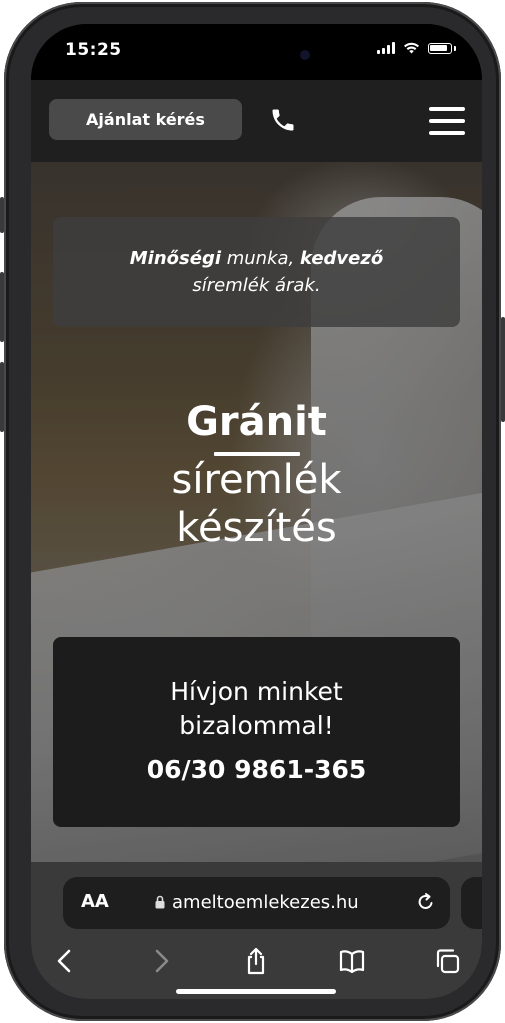 This screenshot has height=1023, width=505. What do you see at coordinates (256, 991) in the screenshot?
I see `home-indicator` at bounding box center [256, 991].